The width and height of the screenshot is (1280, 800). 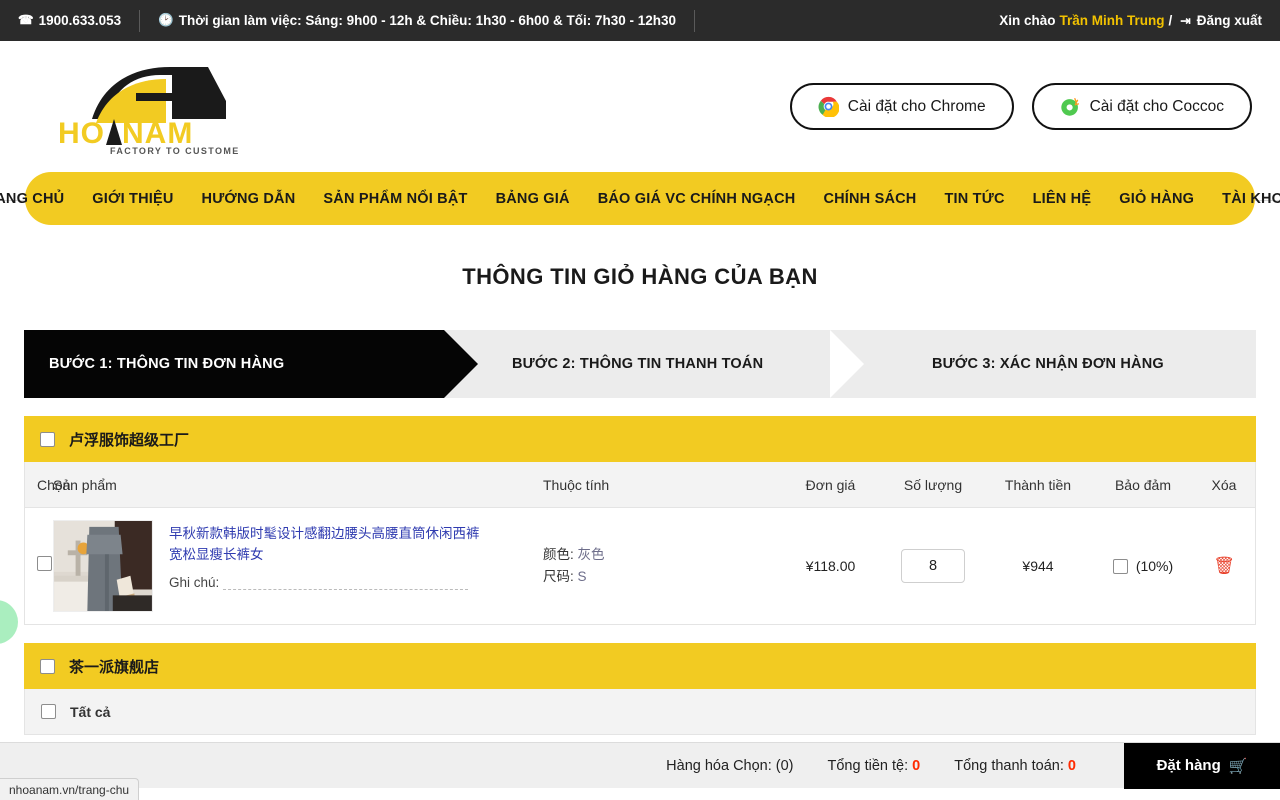 What do you see at coordinates (1156, 199) in the screenshot?
I see `nav-item-cart: GIỎ HÀNG` at bounding box center [1156, 199].